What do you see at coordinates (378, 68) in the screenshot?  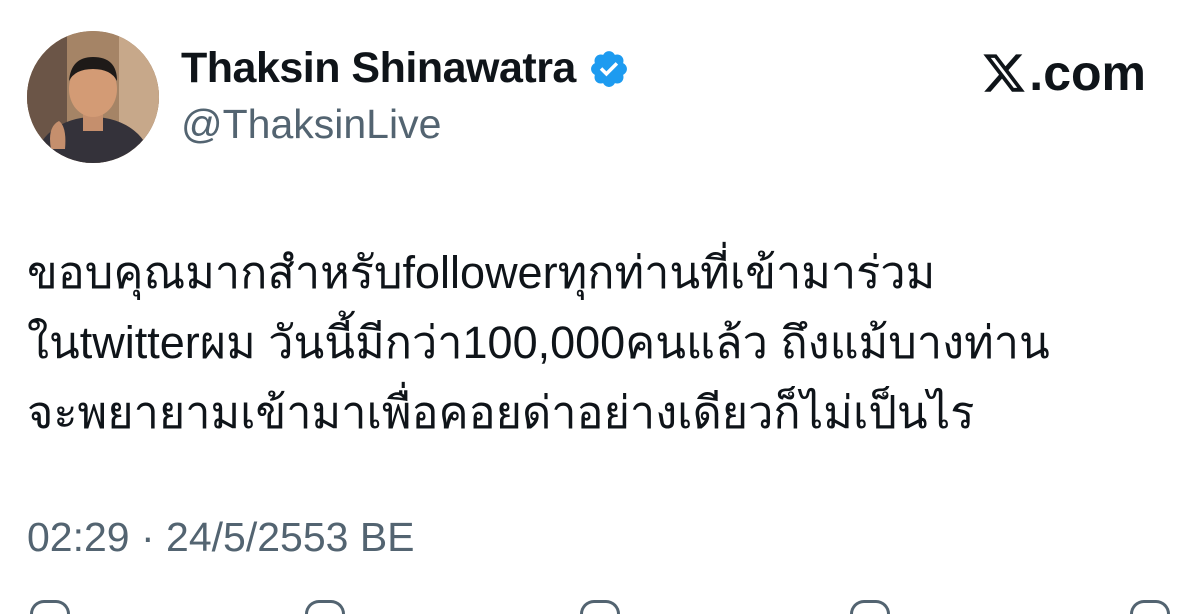 I see `display-name: Thaksin Shinawatra` at bounding box center [378, 68].